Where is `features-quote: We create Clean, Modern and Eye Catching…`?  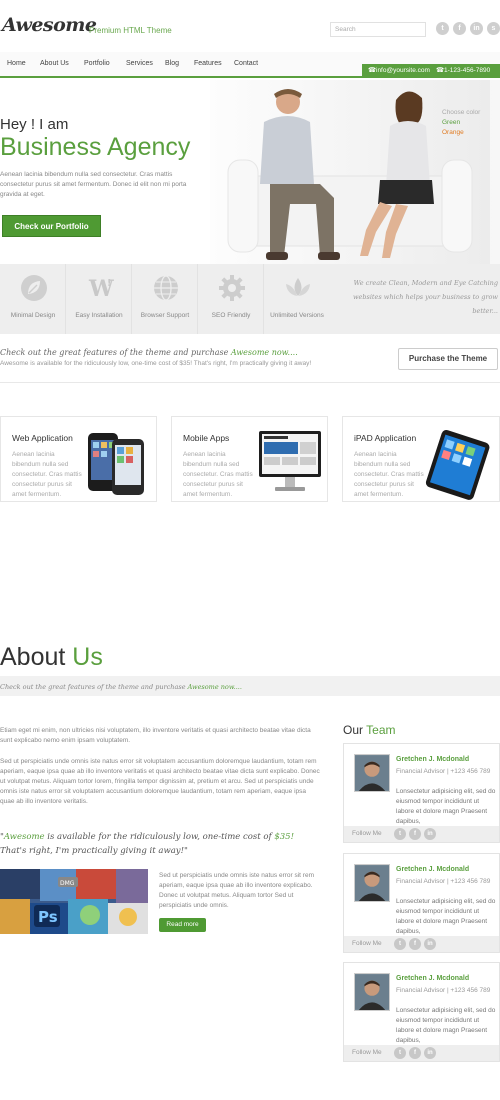
features-quote: We create Clean, Modern and Eye Catching… is located at coordinates (425, 297).